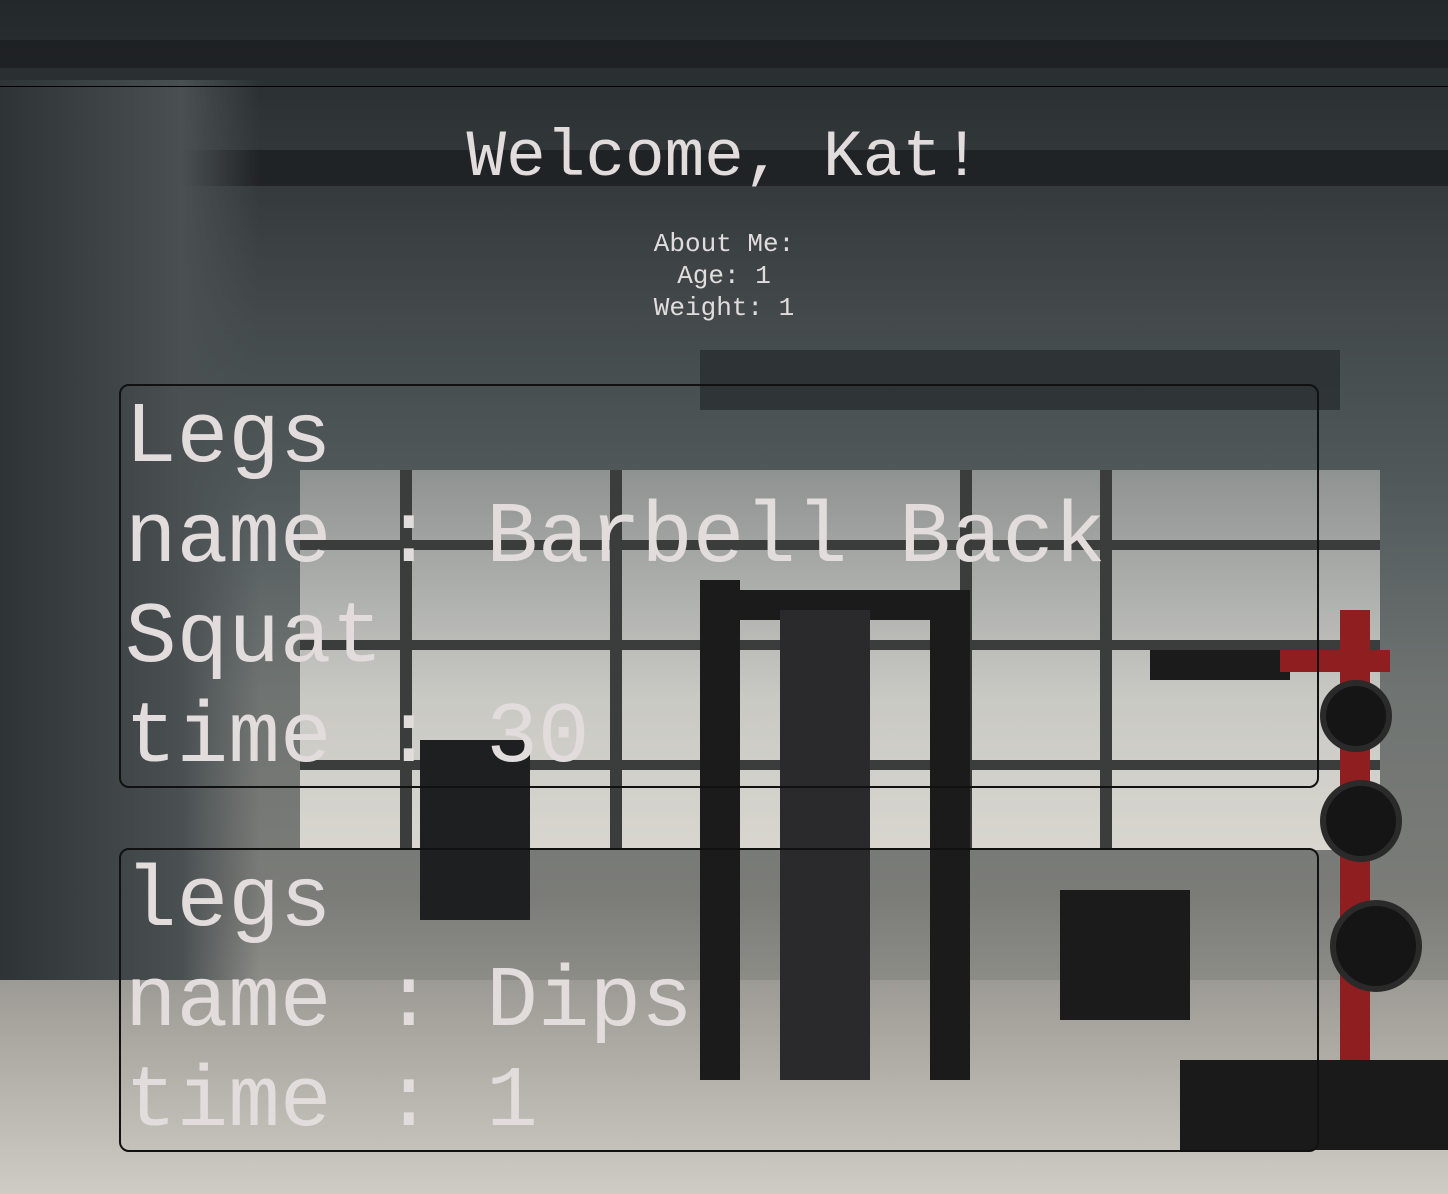 This screenshot has height=1194, width=1448. I want to click on welcome-heading: Welcome, Kat!, so click(724, 157).